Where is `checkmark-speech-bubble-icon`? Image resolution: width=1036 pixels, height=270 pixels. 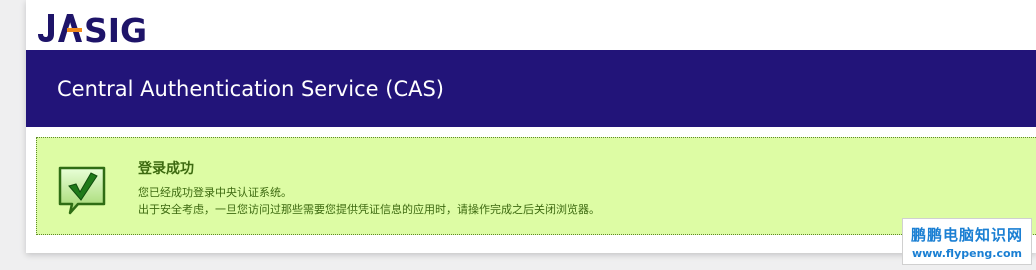
checkmark-speech-bubble-icon is located at coordinates (82, 190).